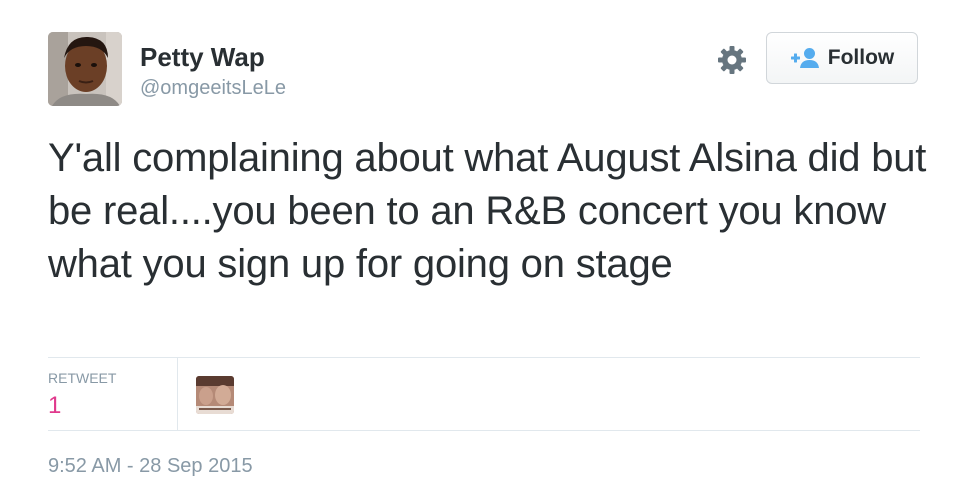  I want to click on gear-icon, so click(732, 60).